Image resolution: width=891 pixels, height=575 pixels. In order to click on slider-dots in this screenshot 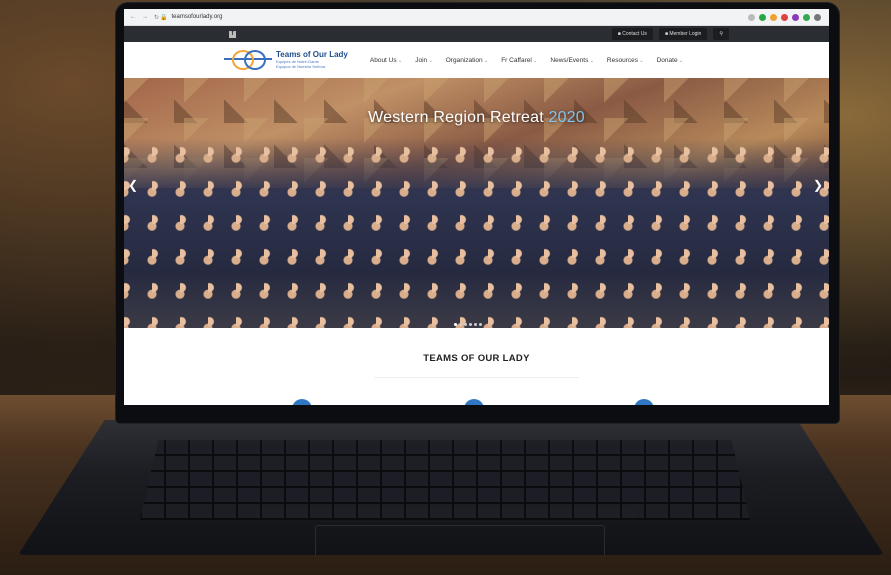, I will do `click(468, 324)`.